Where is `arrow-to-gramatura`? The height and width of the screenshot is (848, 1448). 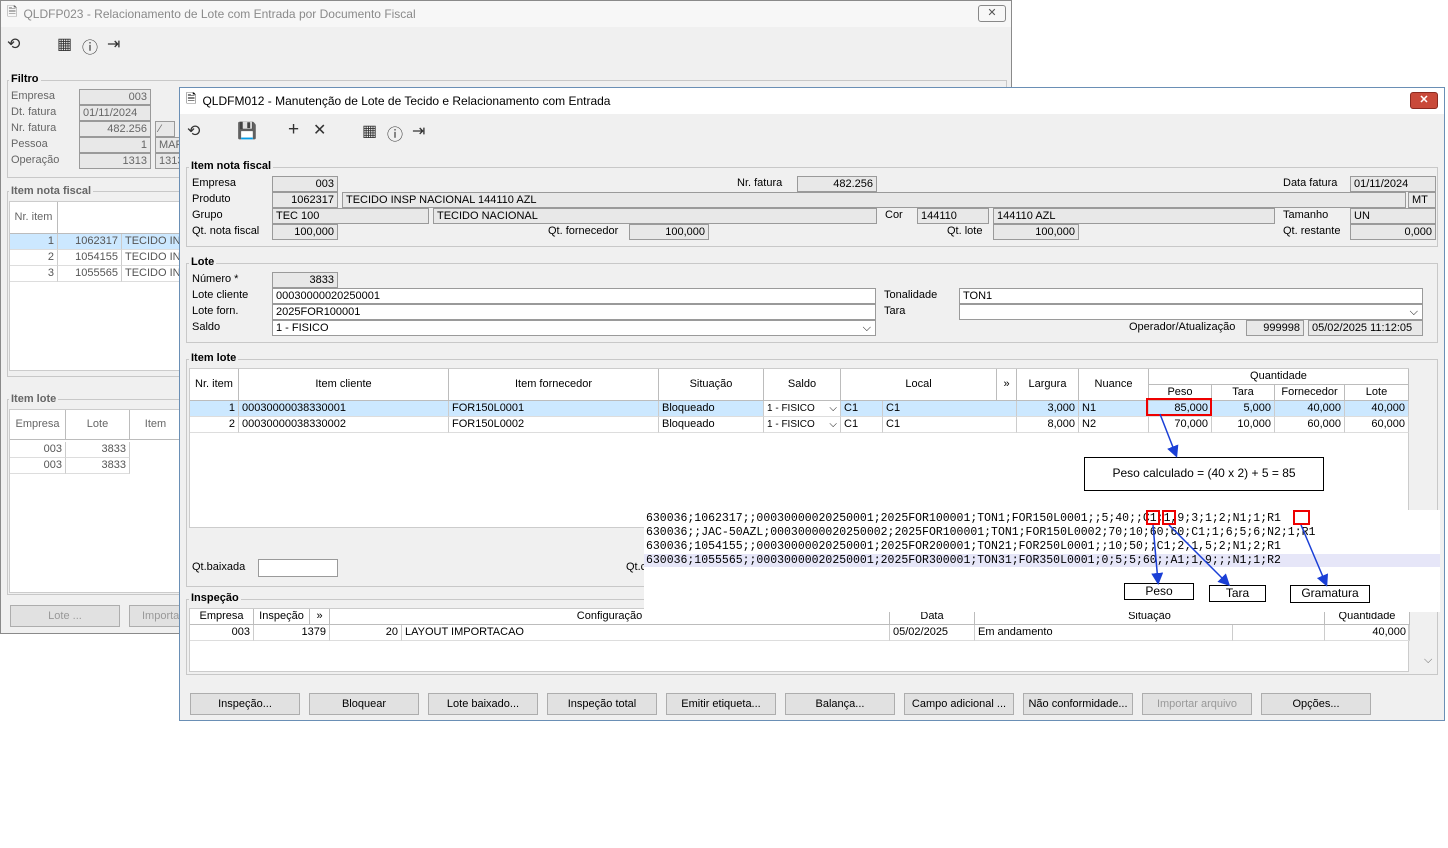
arrow-to-gramatura is located at coordinates (1314, 555).